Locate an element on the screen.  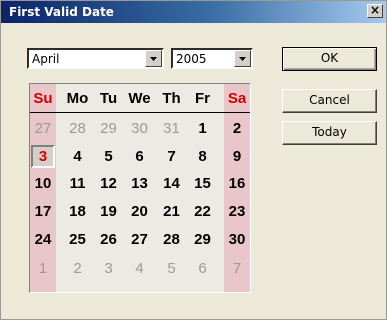
close-icon: × is located at coordinates (375, 10).